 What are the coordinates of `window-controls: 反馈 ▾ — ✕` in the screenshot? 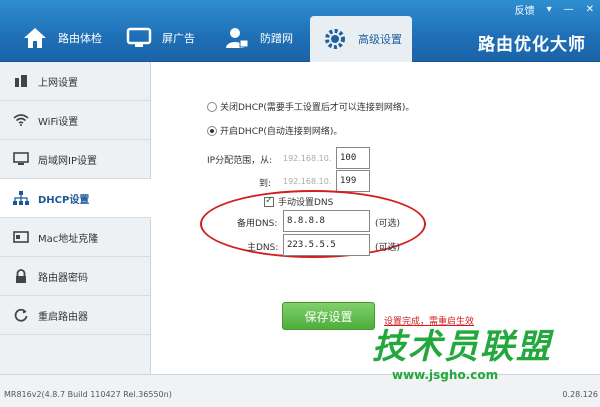 It's located at (554, 9).